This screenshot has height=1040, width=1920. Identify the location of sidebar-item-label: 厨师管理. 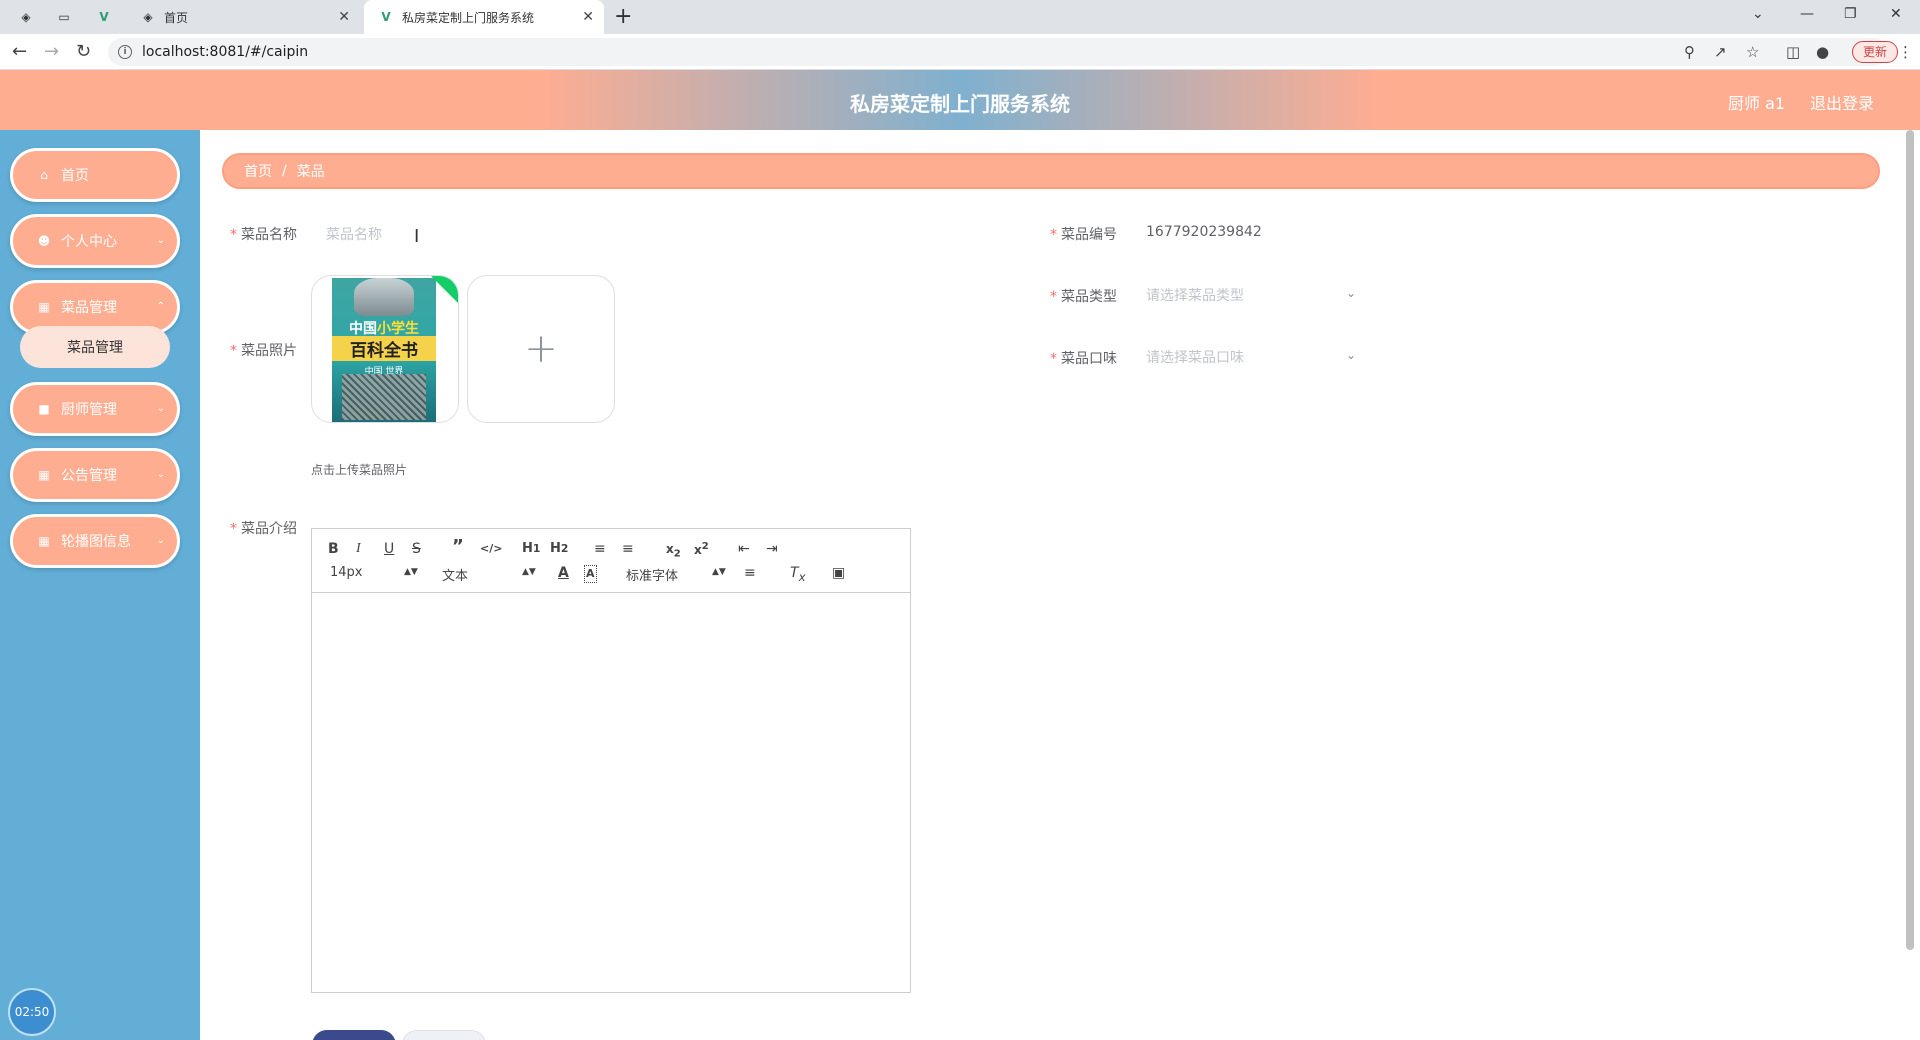
(89, 410).